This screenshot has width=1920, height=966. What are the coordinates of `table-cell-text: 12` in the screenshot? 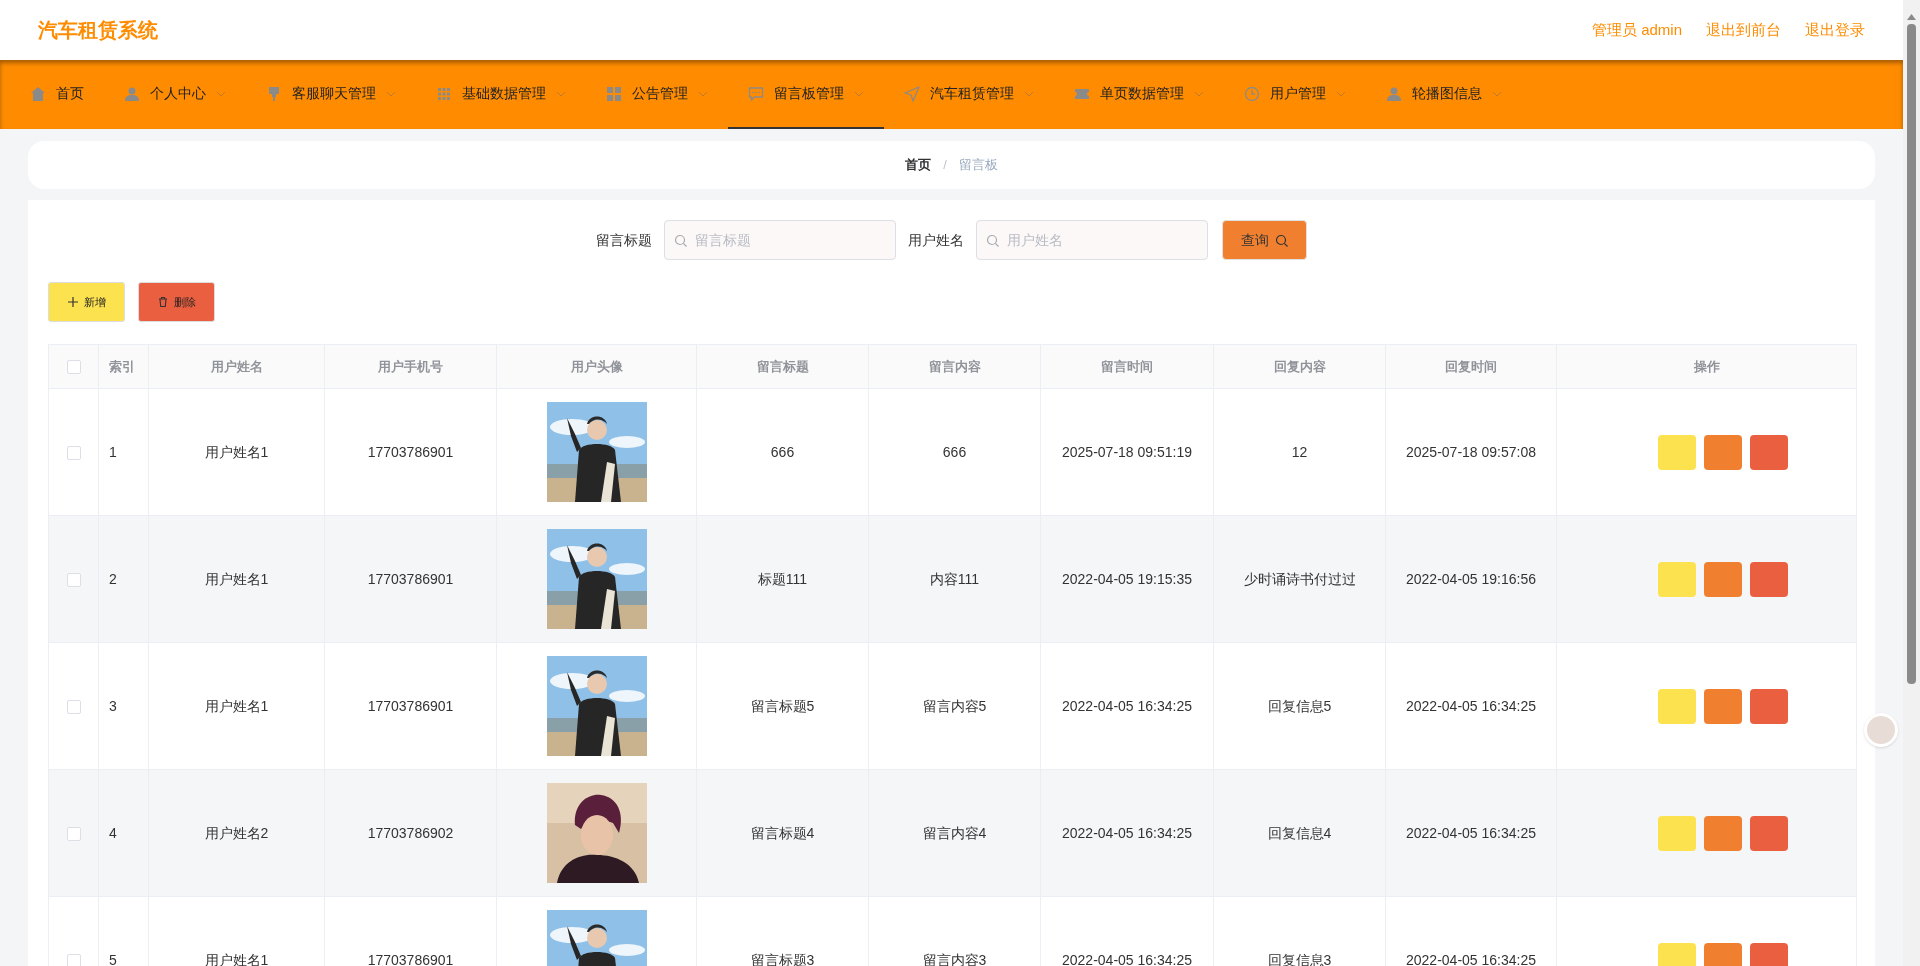 It's located at (1299, 452).